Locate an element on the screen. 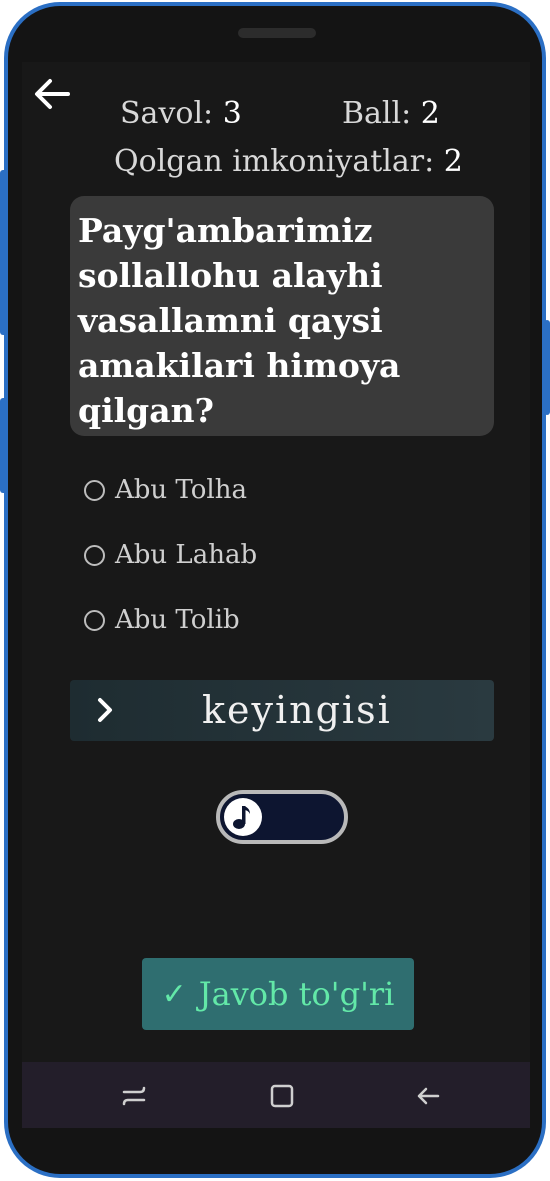 The width and height of the screenshot is (550, 1181). score-label: Ball: is located at coordinates (377, 113).